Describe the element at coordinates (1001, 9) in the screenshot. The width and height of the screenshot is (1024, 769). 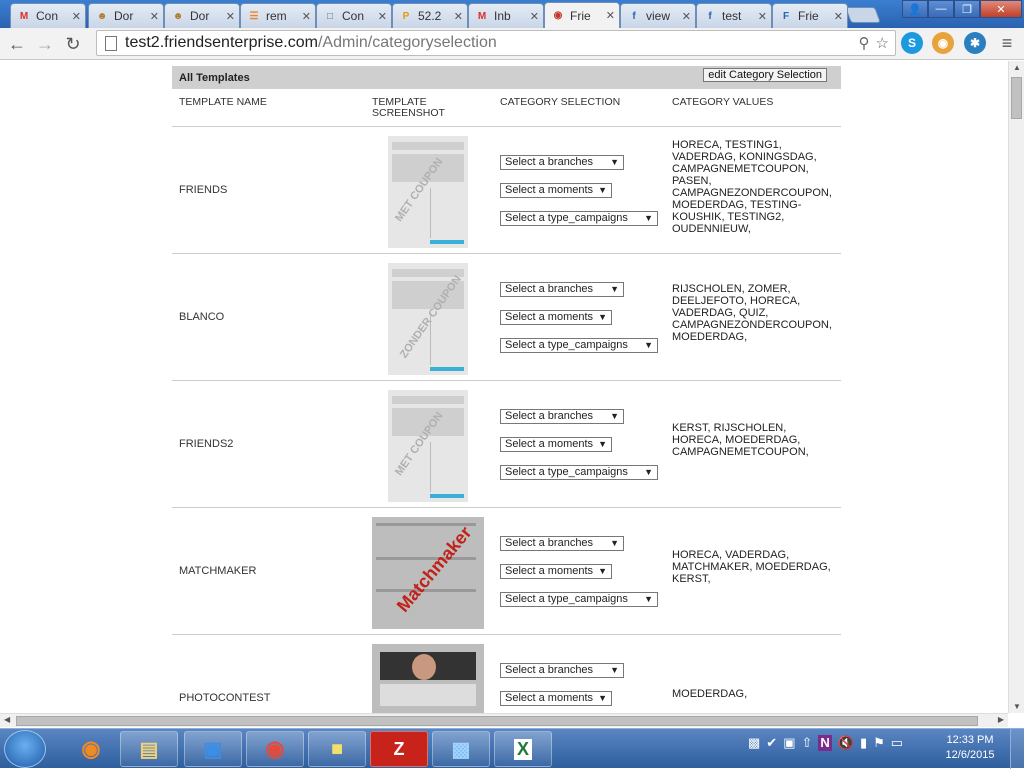
I see `close-window-button: ✕` at that location.